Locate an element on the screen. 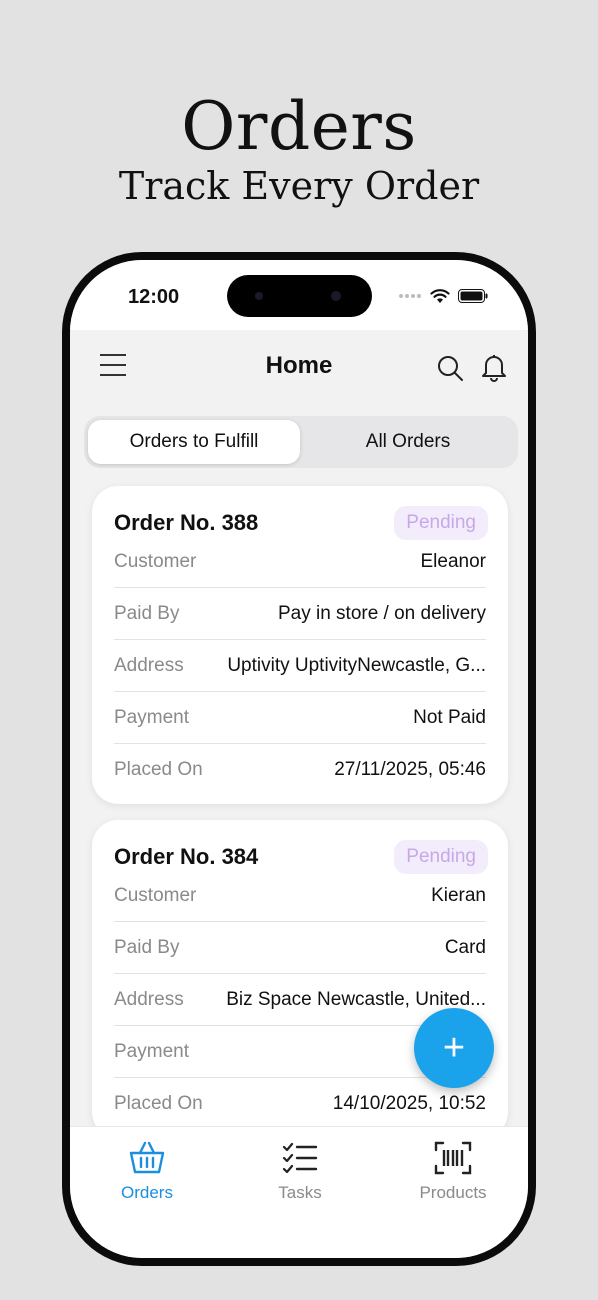 The image size is (598, 1300). status-time: 12:00 is located at coordinates (154, 297).